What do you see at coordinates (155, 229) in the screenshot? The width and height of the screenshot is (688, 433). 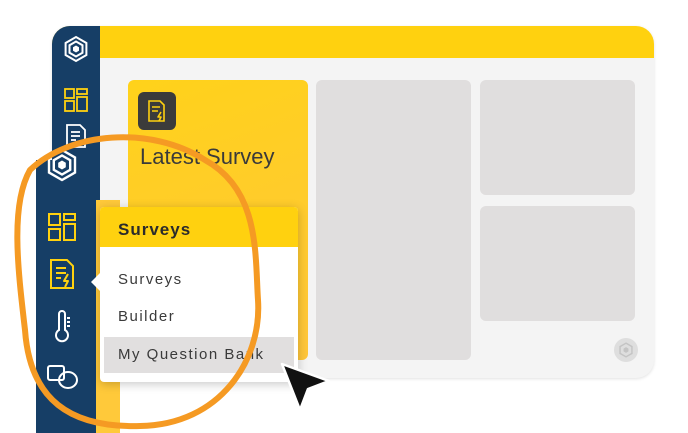 I see `menu-header-label: Surveys` at bounding box center [155, 229].